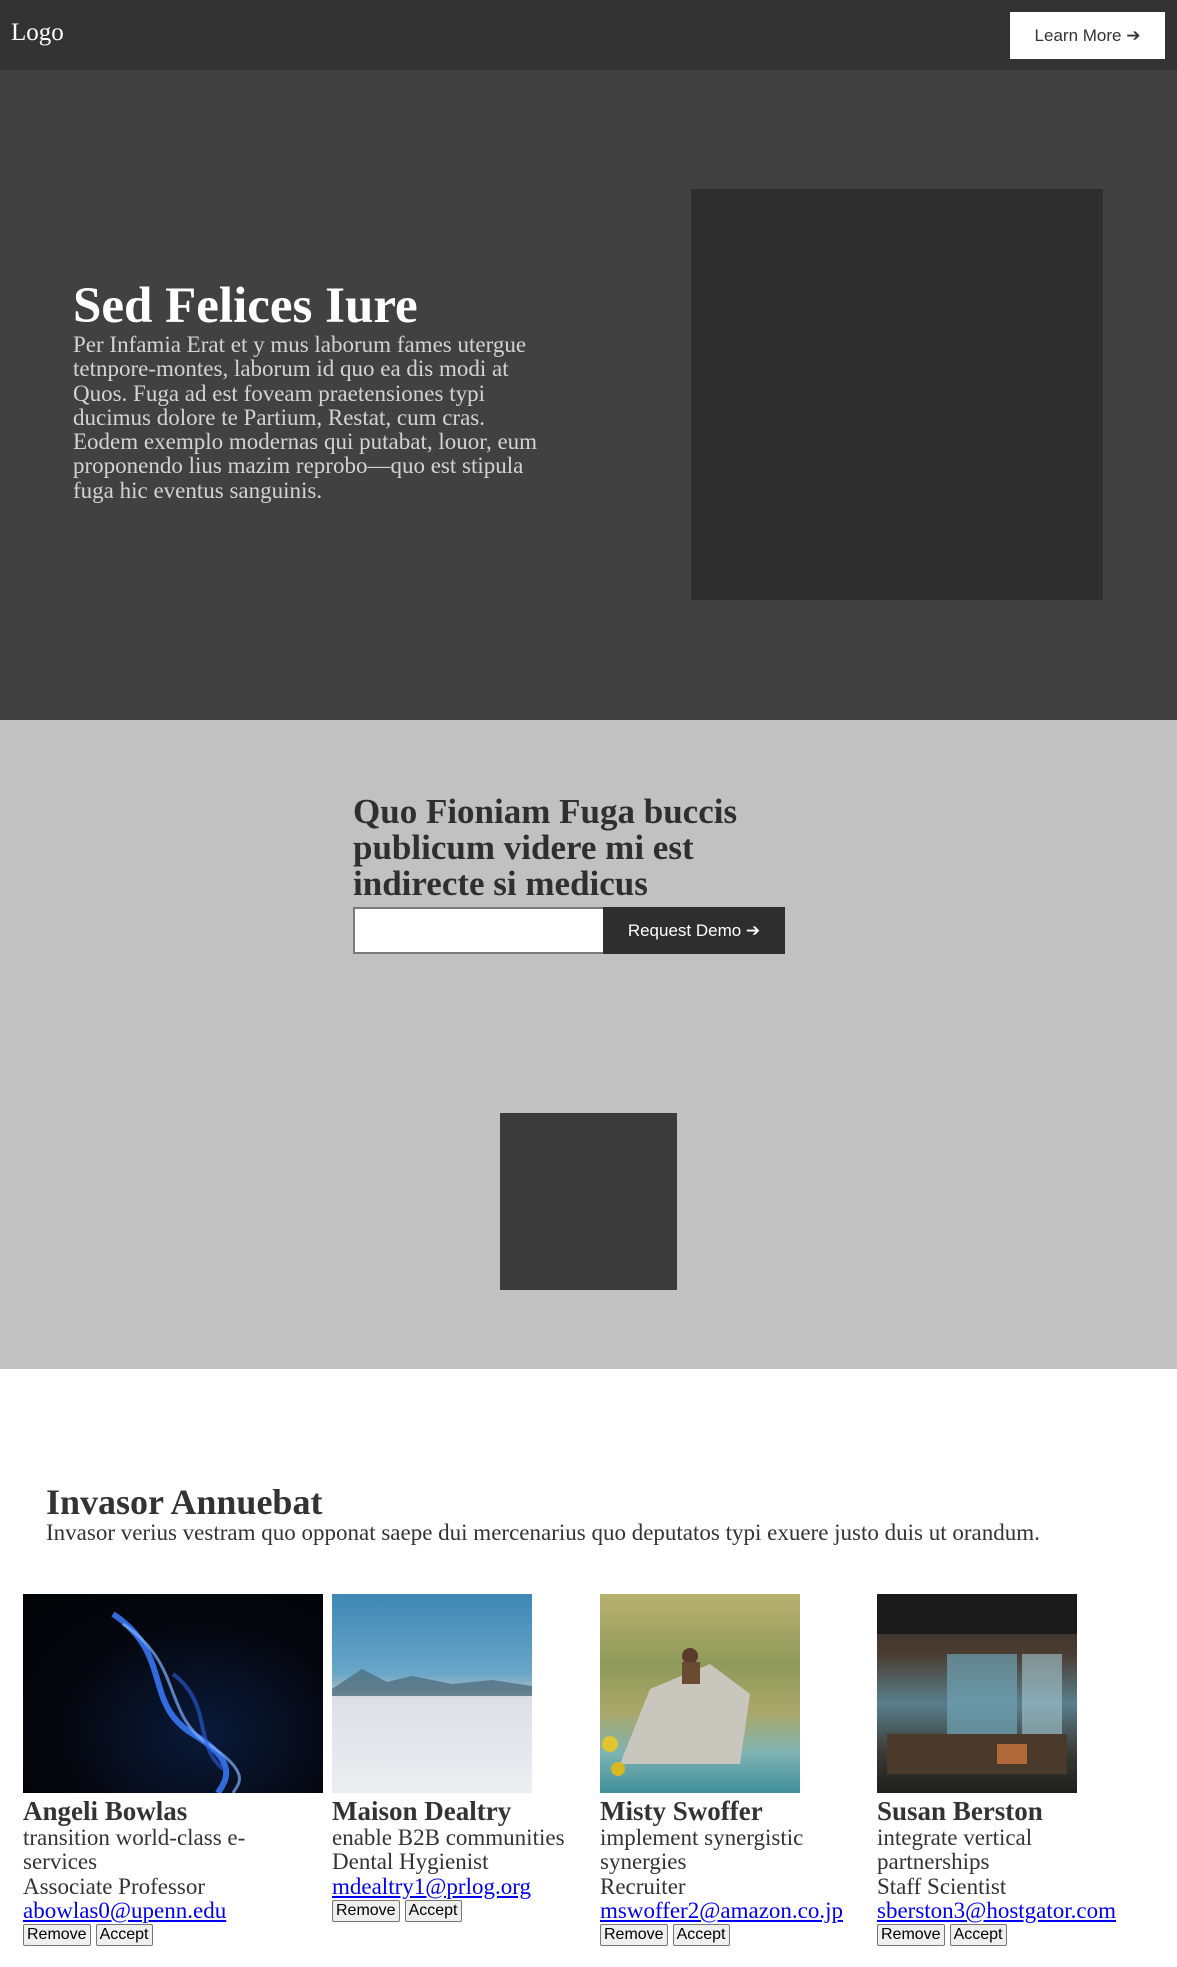 The width and height of the screenshot is (1177, 1967). Describe the element at coordinates (173, 1910) in the screenshot. I see `member-email-link: abowlas0@upenn.edu` at that location.